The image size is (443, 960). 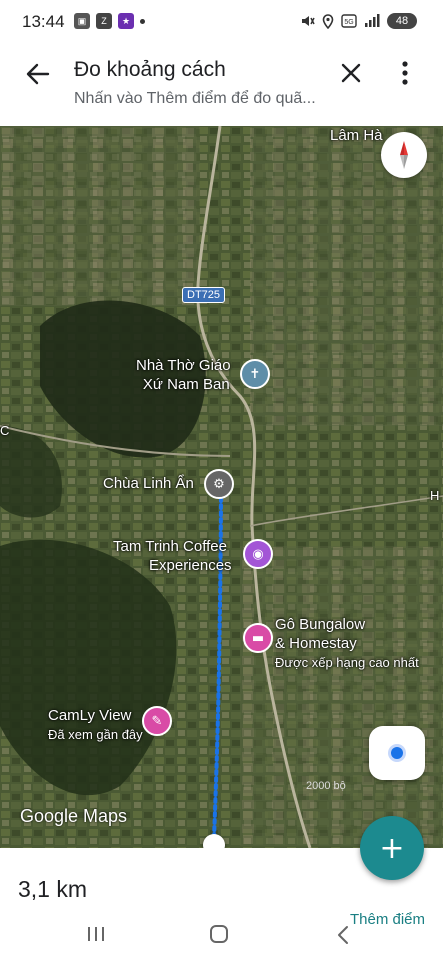 I want to click on recent-apps-icon, so click(x=96, y=934).